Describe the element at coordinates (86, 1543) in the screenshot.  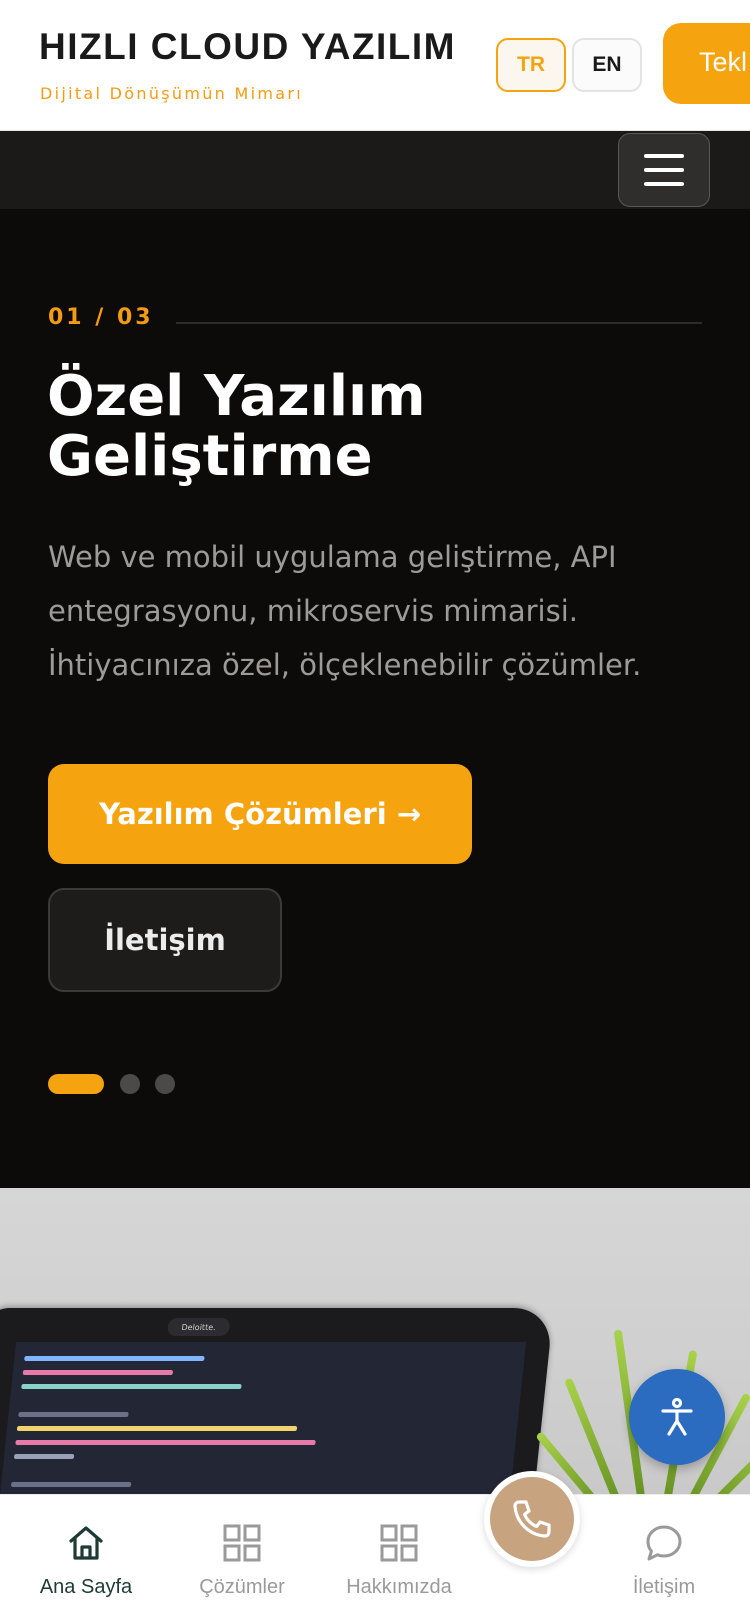
I see `home-icon` at that location.